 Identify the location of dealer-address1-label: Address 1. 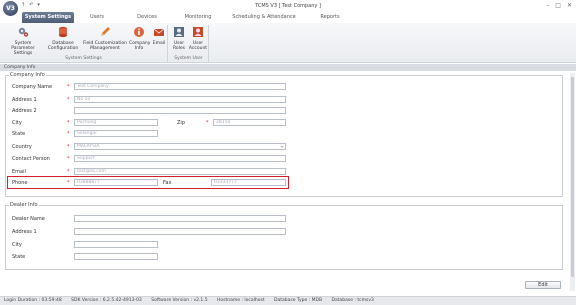
(24, 232).